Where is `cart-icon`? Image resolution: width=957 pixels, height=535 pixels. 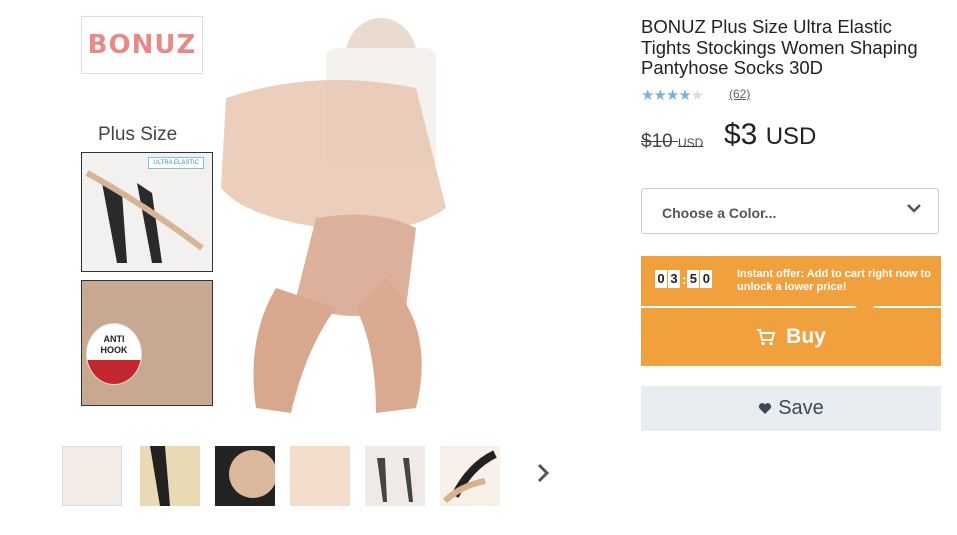 cart-icon is located at coordinates (766, 337).